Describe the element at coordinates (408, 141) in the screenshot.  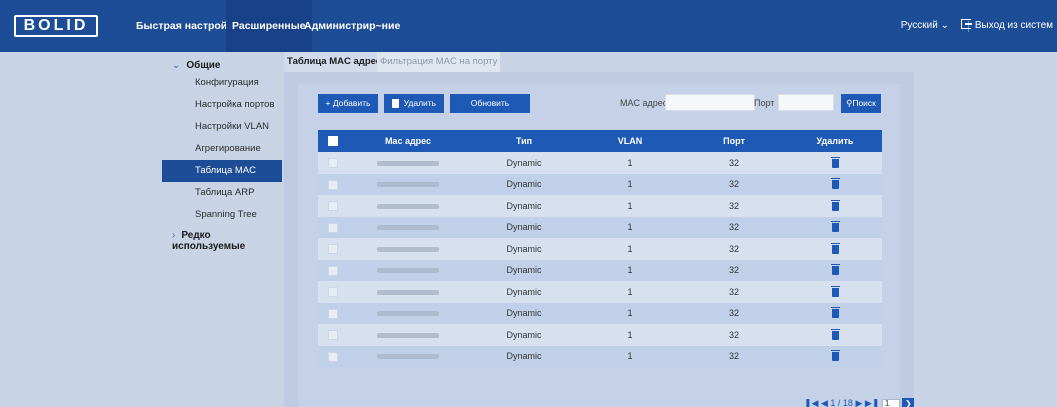
I see `column-mac: Mac адрес` at that location.